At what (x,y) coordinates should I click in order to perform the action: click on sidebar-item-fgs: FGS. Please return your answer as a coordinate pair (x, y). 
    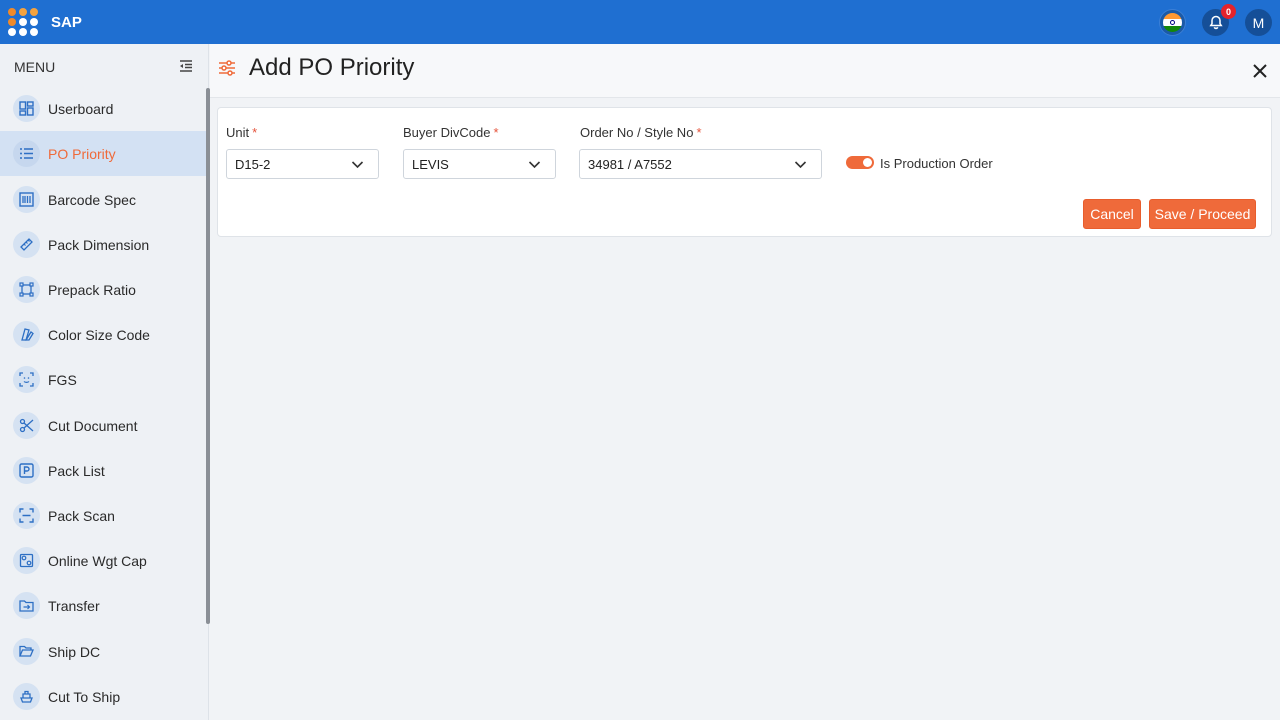
    Looking at the image, I should click on (103, 379).